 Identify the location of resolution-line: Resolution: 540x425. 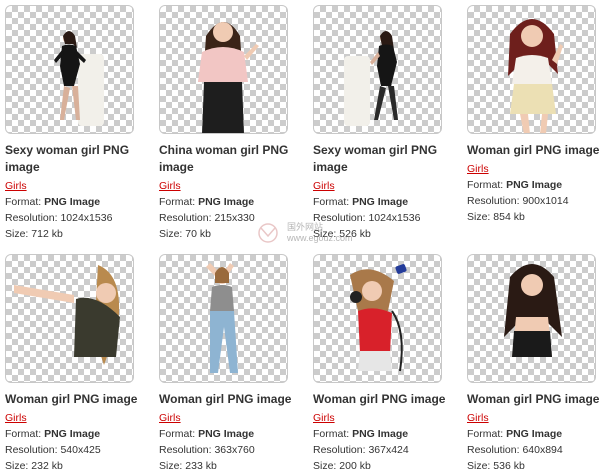
(77, 450).